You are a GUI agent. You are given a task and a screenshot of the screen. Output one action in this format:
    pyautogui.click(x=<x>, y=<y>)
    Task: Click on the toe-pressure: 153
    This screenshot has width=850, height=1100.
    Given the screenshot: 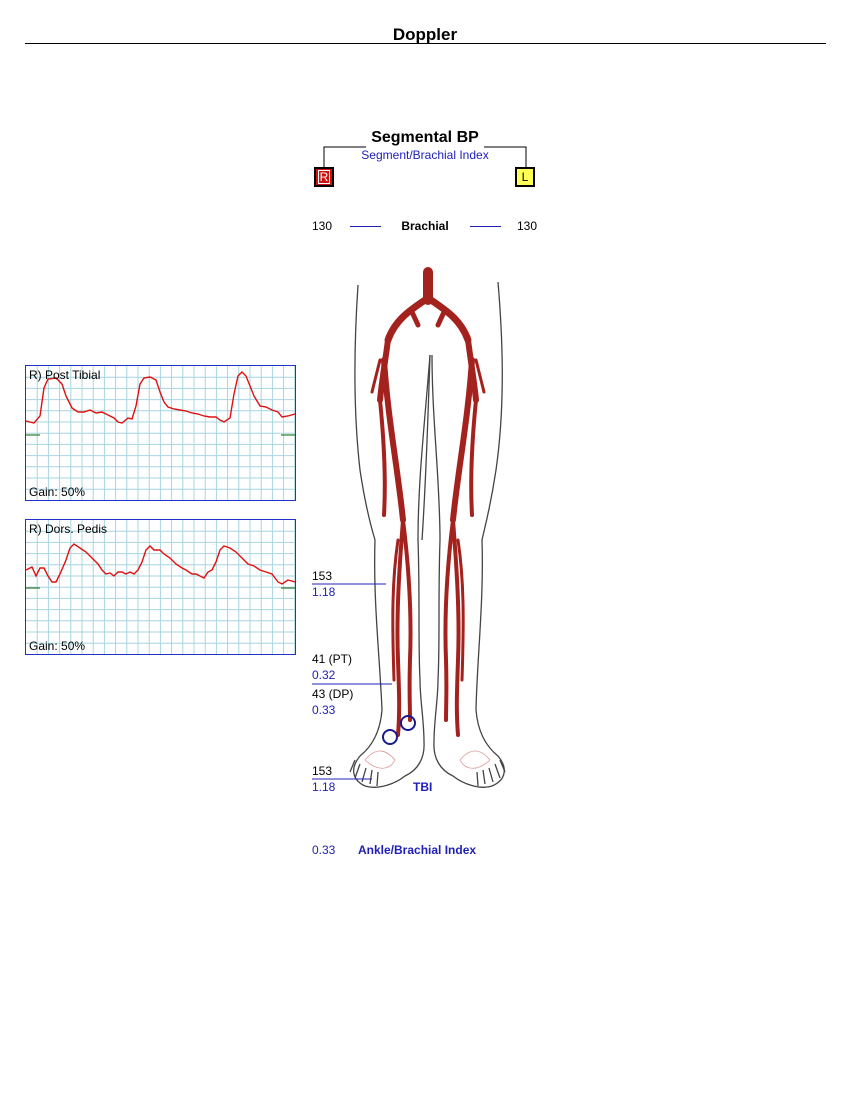 What is the action you would take?
    pyautogui.click(x=322, y=771)
    